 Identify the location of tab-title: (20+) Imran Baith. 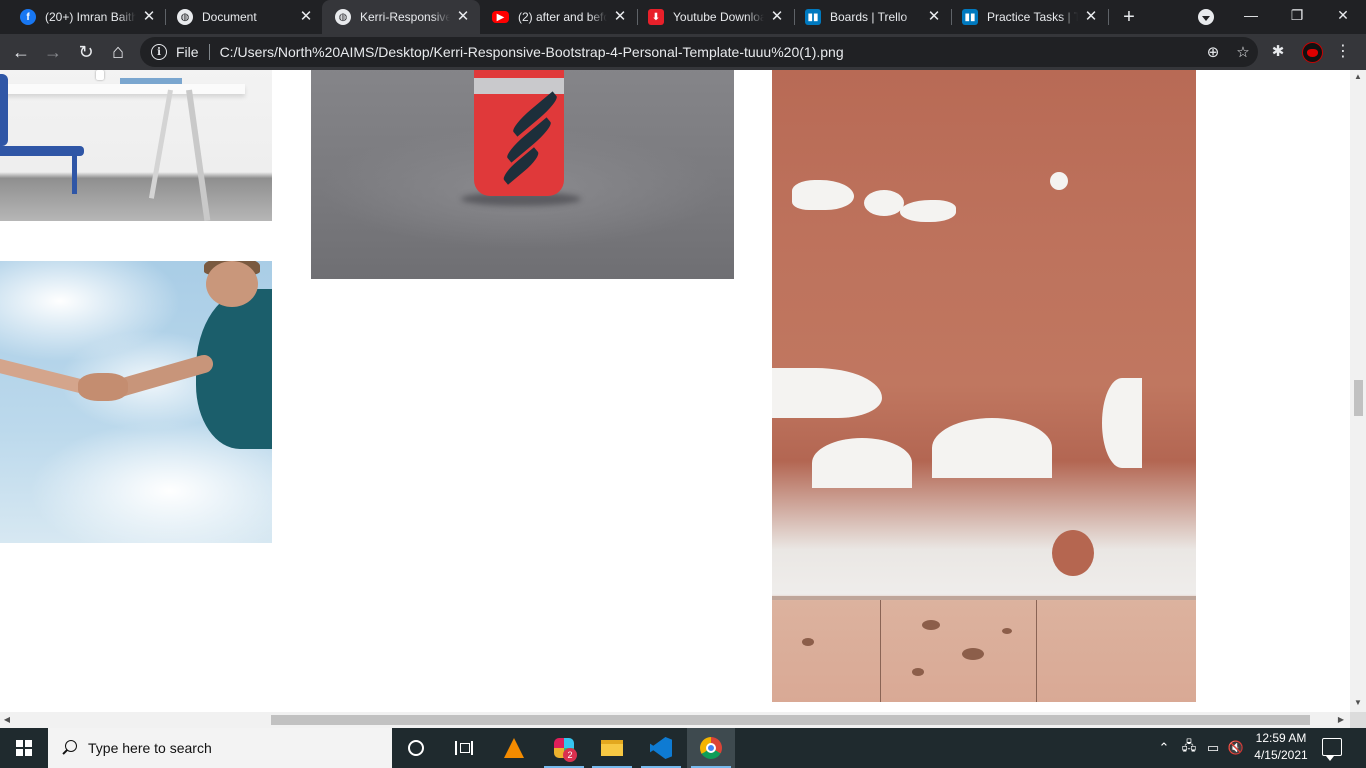
(90, 17).